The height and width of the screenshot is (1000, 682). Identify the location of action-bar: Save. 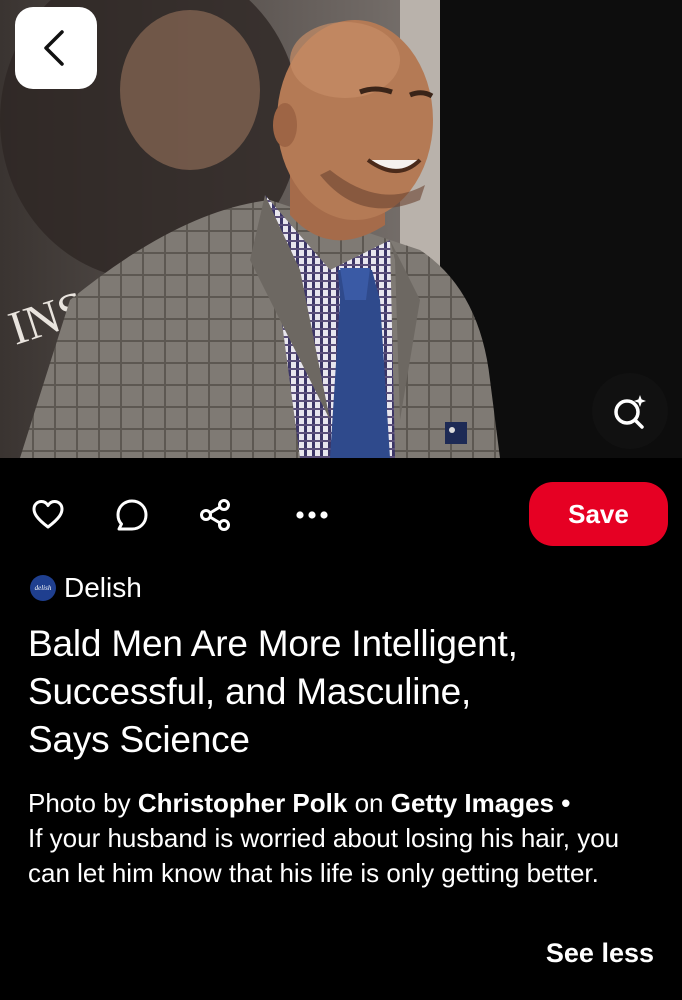
(341, 515).